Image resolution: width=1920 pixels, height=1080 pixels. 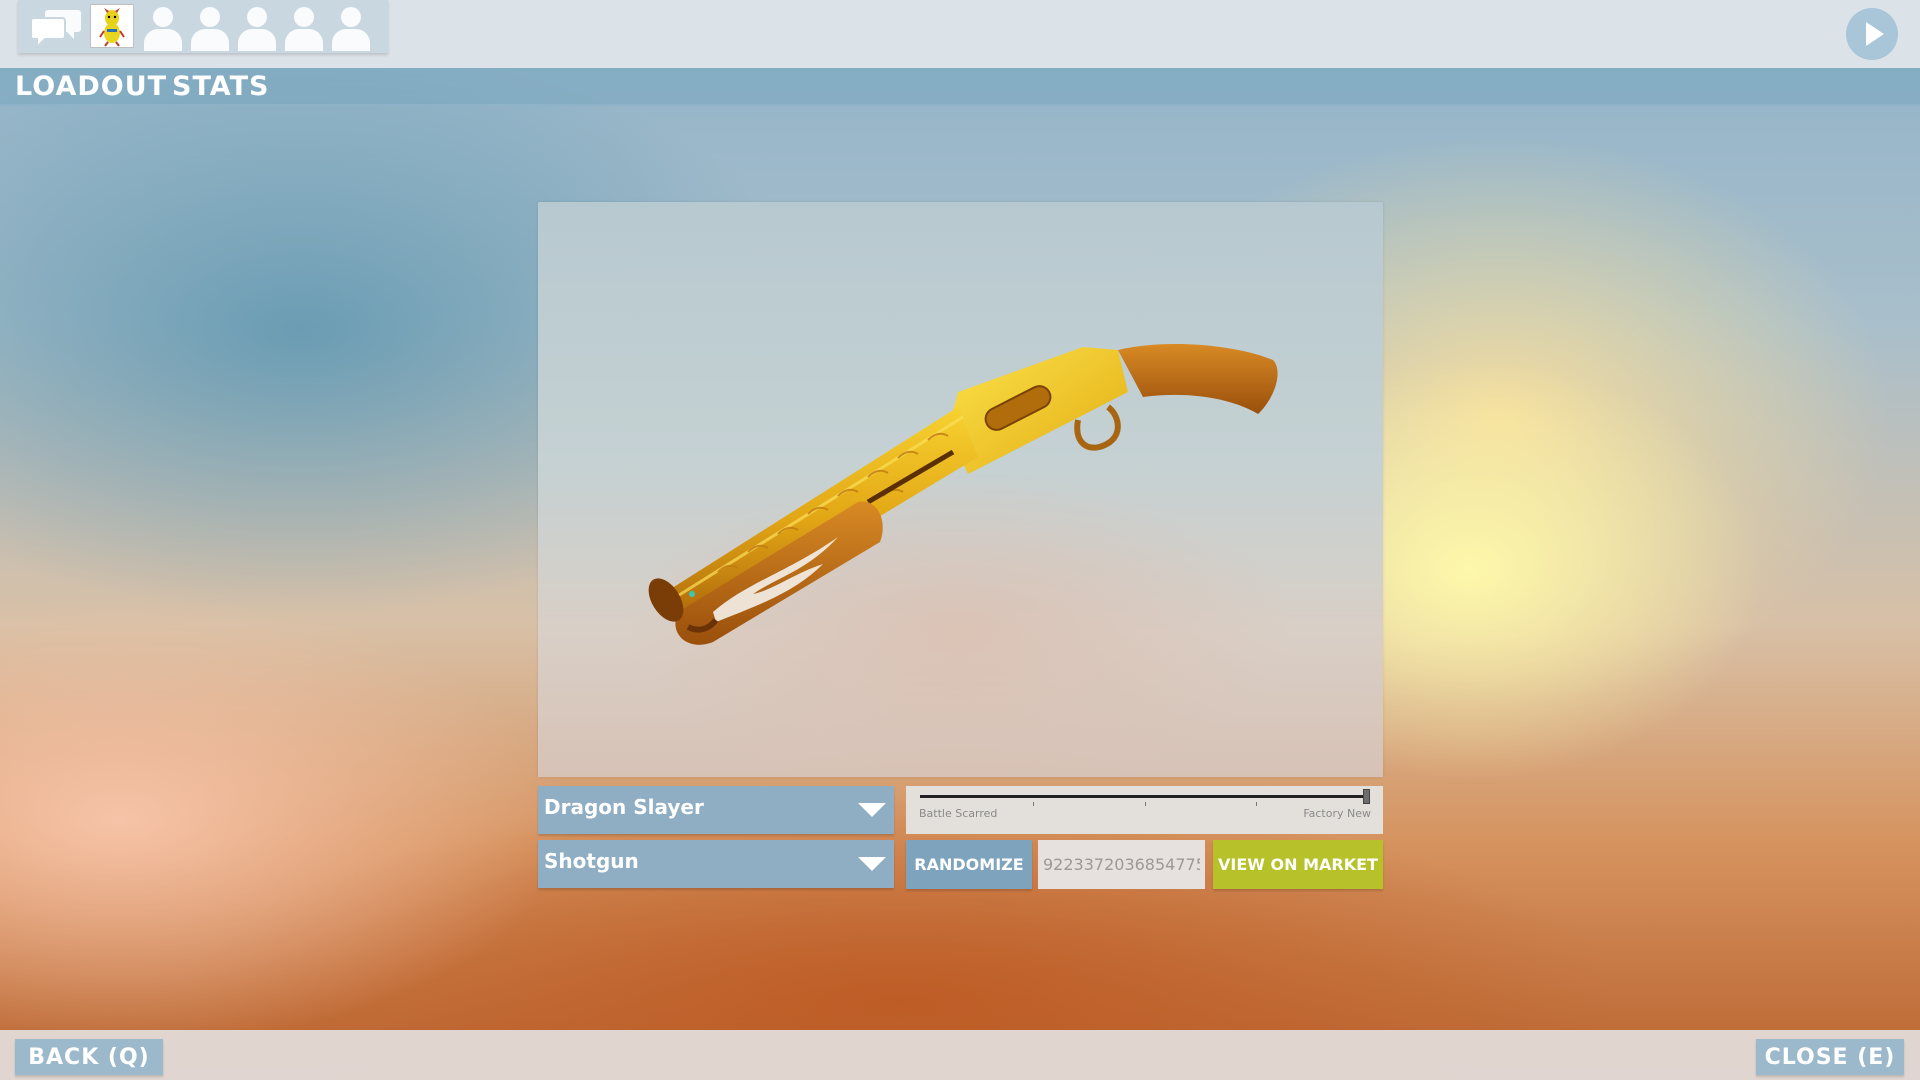 What do you see at coordinates (1144, 810) in the screenshot?
I see `wear-slider: Battle Scarred Factory New` at bounding box center [1144, 810].